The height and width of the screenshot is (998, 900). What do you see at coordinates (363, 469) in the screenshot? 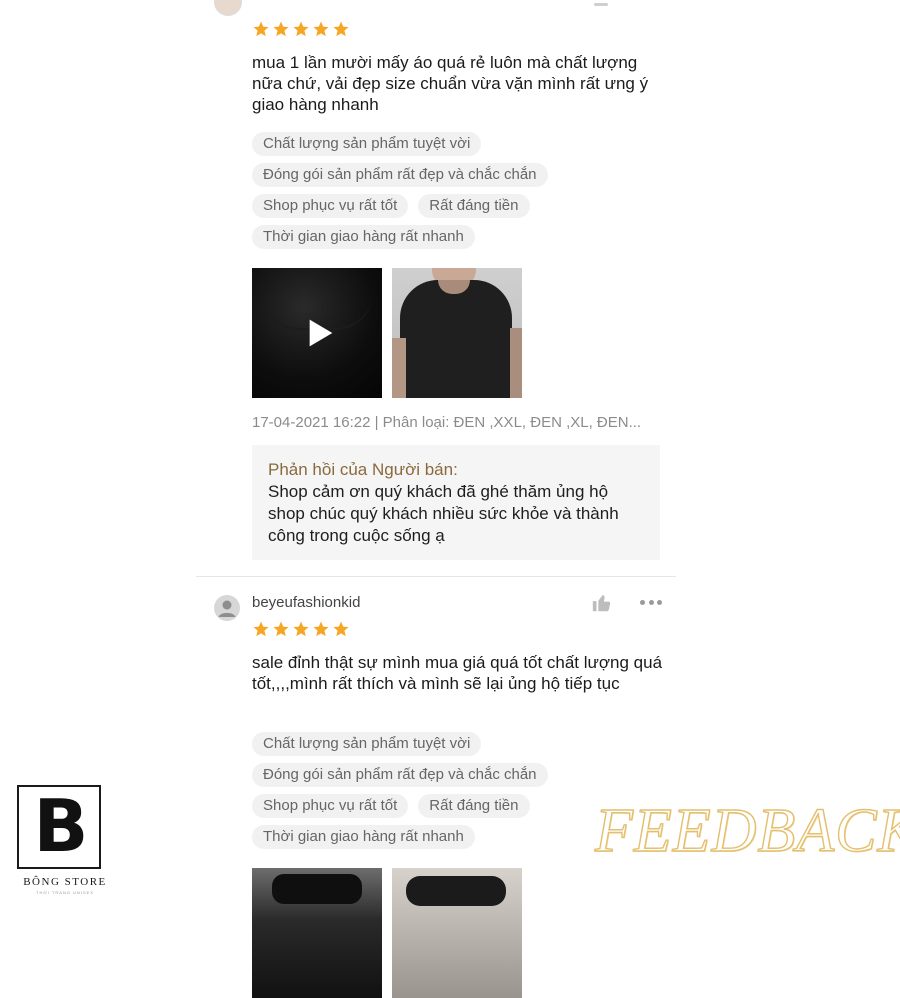
I see `seller-reply-title: Phản hồi của Người bán:` at bounding box center [363, 469].